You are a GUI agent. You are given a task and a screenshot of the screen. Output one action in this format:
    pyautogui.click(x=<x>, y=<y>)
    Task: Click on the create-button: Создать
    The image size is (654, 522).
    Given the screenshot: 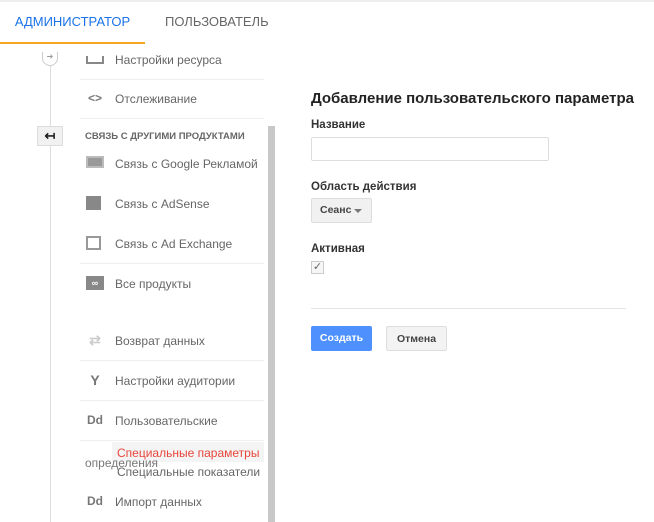 What is the action you would take?
    pyautogui.click(x=341, y=338)
    